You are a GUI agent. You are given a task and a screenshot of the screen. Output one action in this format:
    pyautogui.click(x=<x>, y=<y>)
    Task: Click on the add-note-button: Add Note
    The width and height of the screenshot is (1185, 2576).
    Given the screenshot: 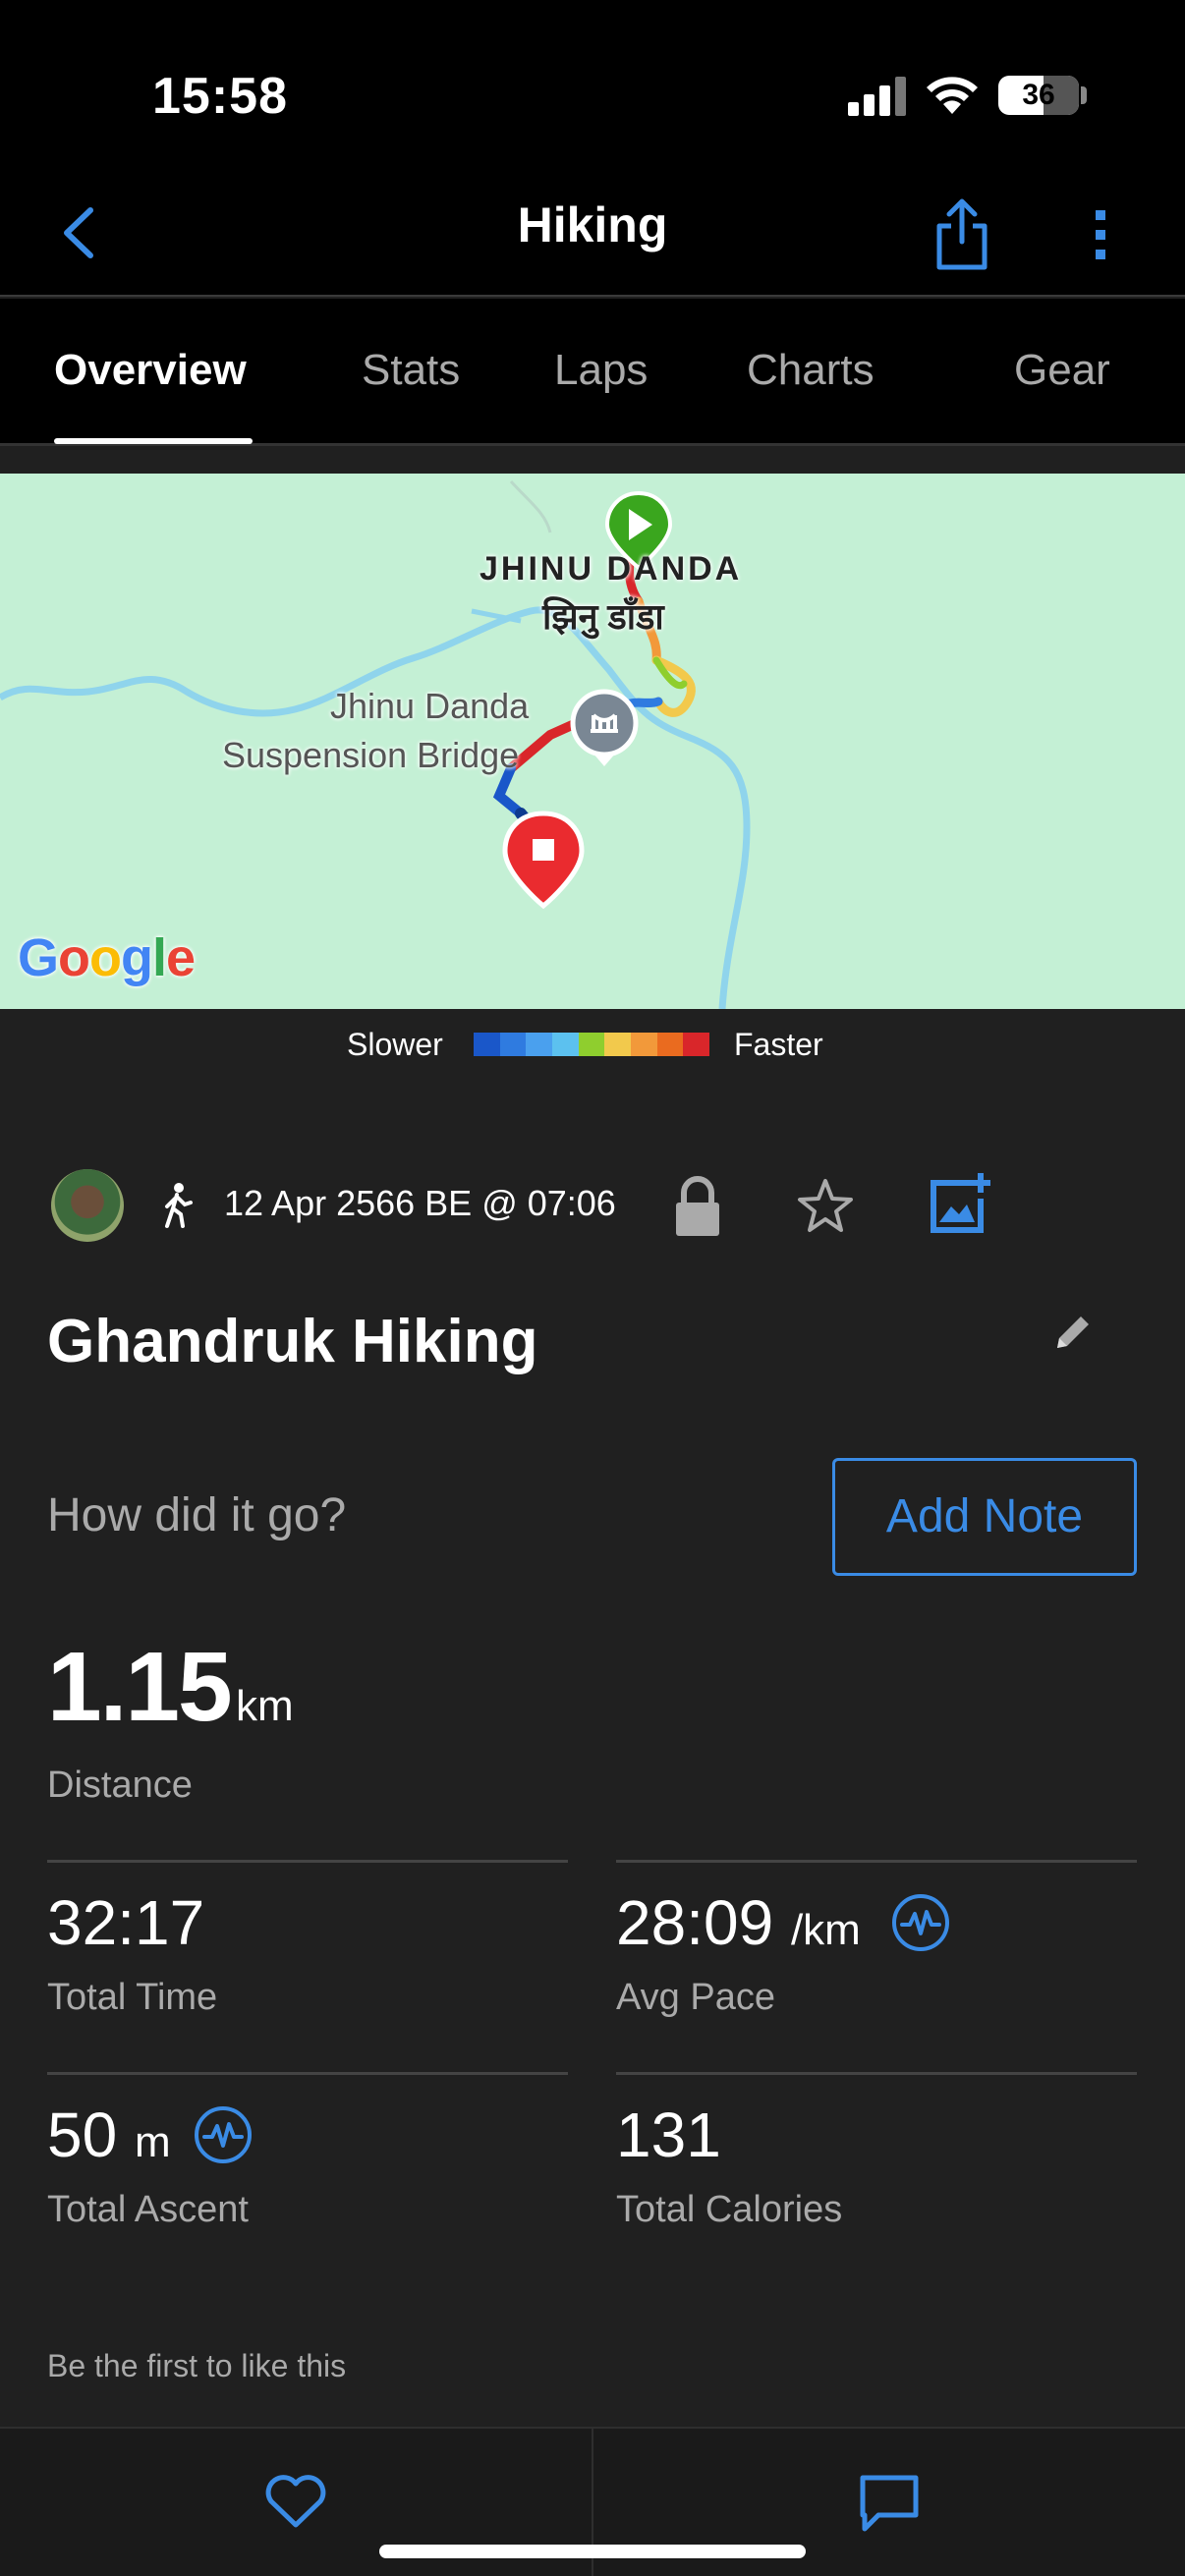 What is the action you would take?
    pyautogui.click(x=985, y=1517)
    